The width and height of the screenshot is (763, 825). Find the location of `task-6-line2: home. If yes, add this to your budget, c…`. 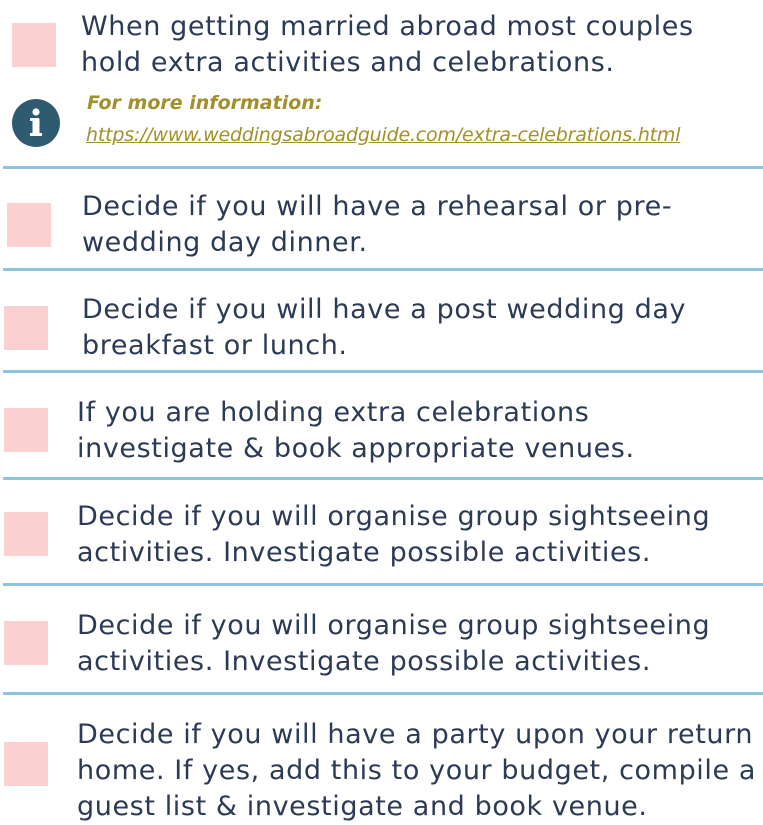

task-6-line2: home. If yes, add this to your budget, c… is located at coordinates (417, 770).